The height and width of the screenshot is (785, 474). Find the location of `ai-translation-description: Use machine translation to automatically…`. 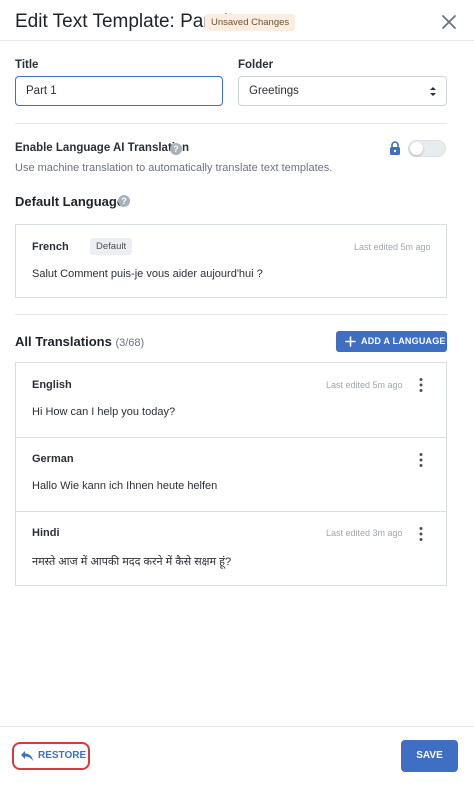

ai-translation-description: Use machine translation to automatically… is located at coordinates (174, 168).